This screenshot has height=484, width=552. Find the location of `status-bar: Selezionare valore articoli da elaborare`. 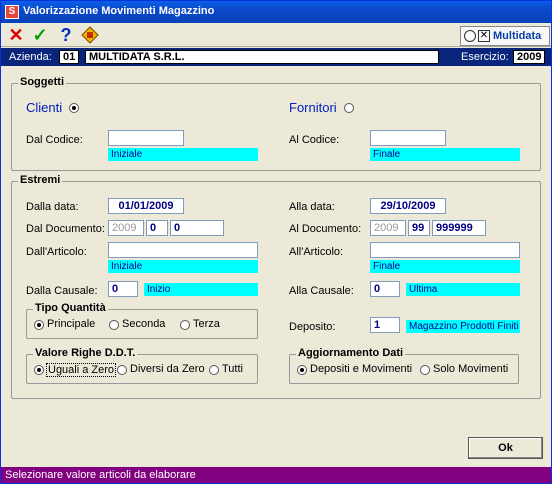

status-bar: Selezionare valore articoli da elaborare is located at coordinates (276, 475).